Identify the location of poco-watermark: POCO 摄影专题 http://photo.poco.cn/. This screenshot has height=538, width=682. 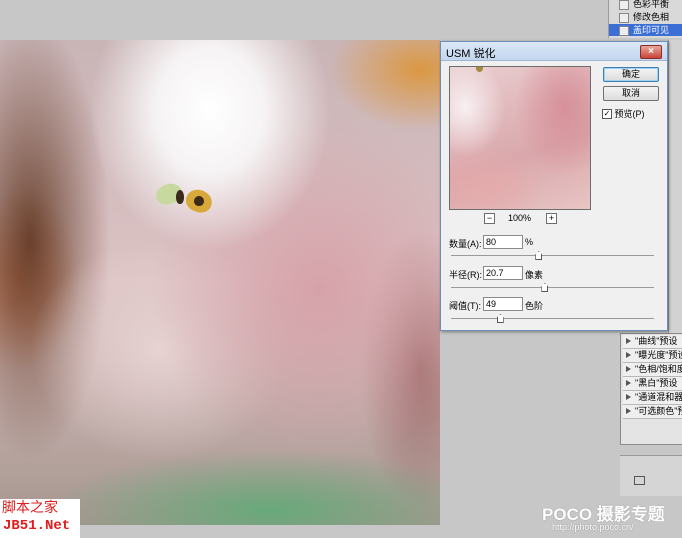
(612, 519).